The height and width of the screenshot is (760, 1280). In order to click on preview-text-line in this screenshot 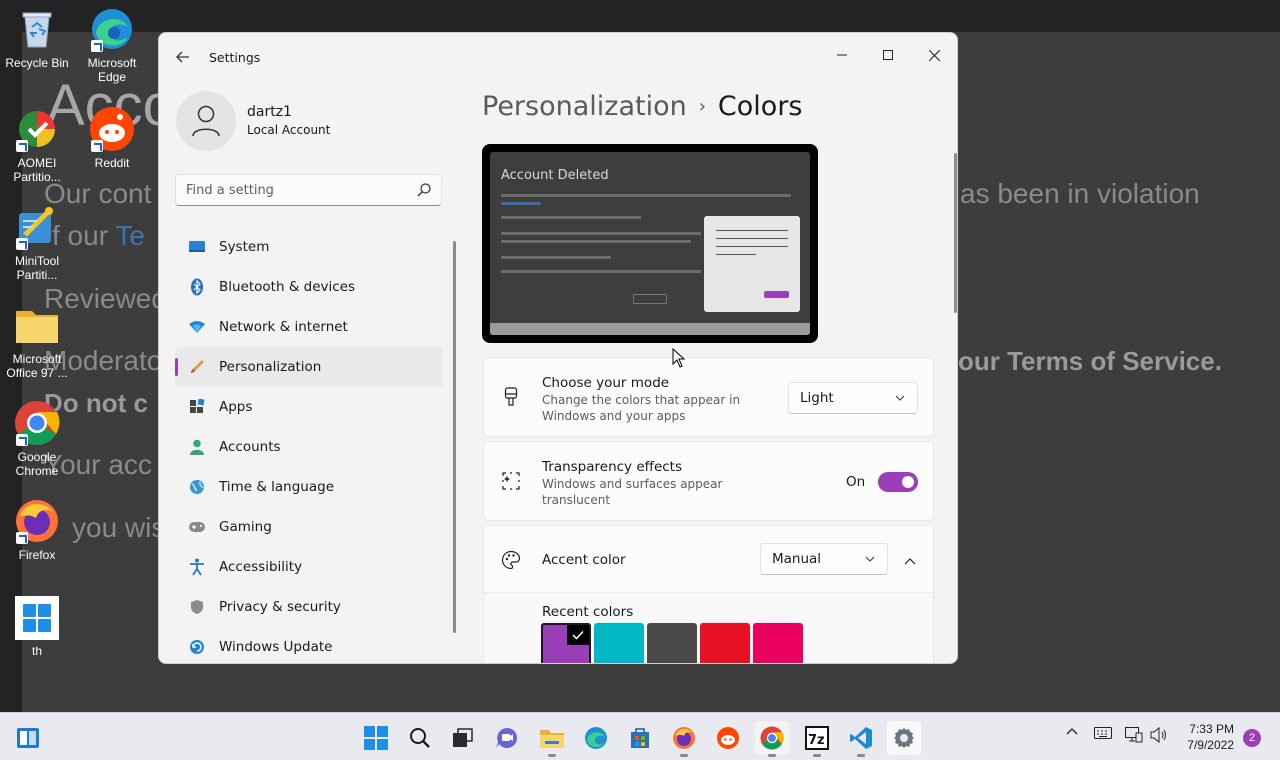, I will do `click(601, 271)`.